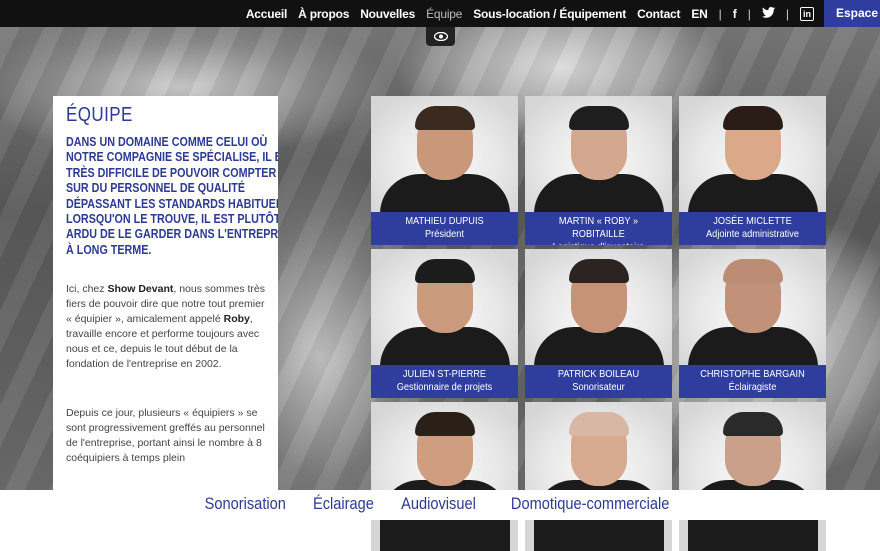 The width and height of the screenshot is (880, 551). What do you see at coordinates (598, 243) in the screenshot?
I see `member-role: Logistique d'inventaire` at bounding box center [598, 243].